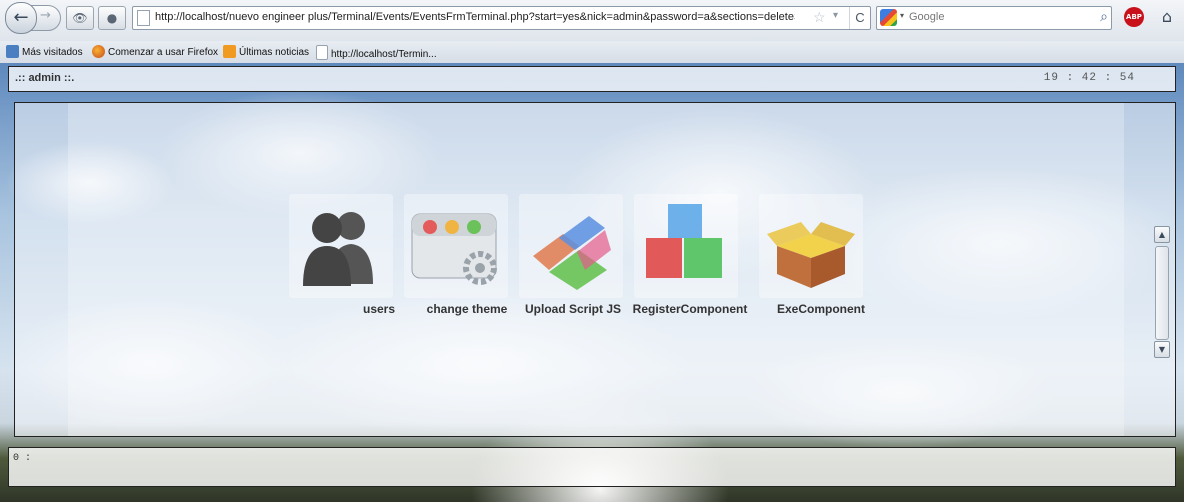  What do you see at coordinates (819, 17) in the screenshot?
I see `bookmark-star-icon: ☆` at bounding box center [819, 17].